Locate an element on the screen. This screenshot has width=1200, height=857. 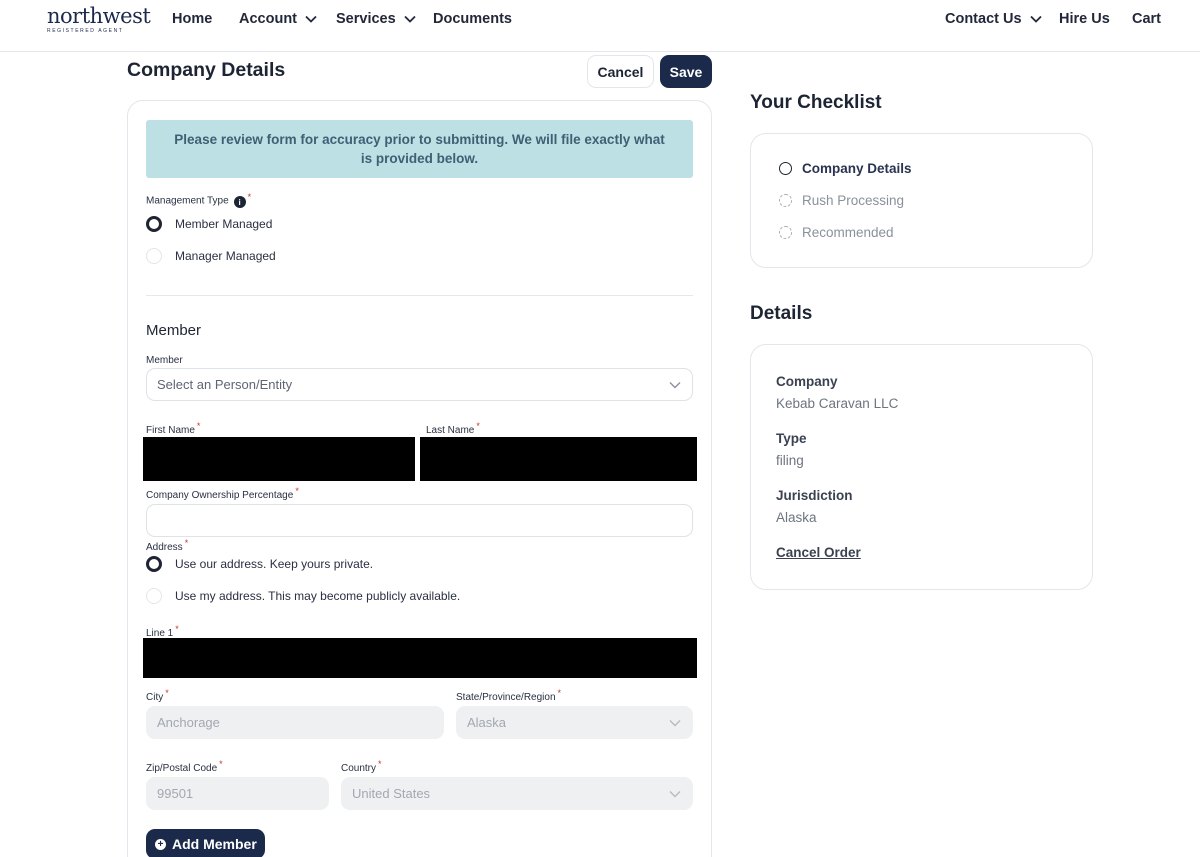
nav-documents-label: Documents is located at coordinates (472, 19).